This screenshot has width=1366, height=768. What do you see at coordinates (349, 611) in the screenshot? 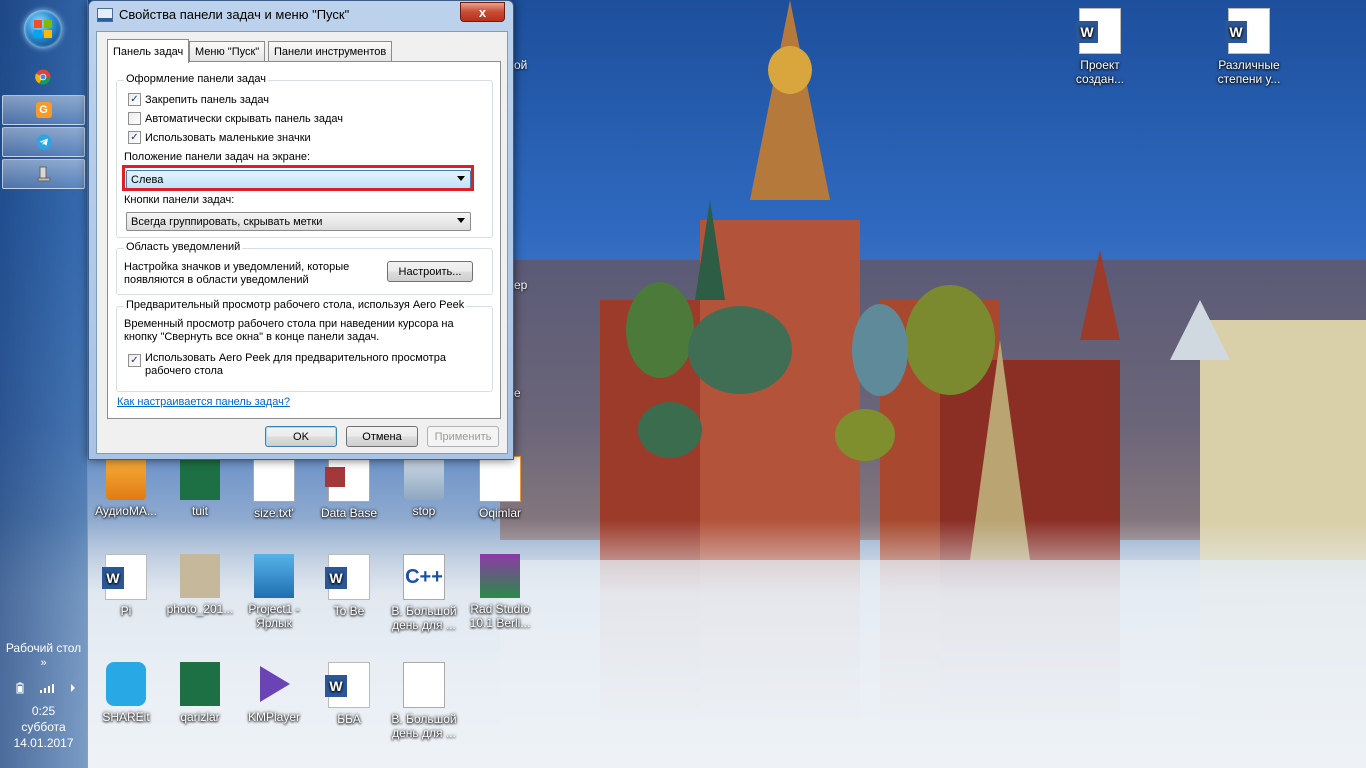
I see `desktop-icon-label: To Be` at bounding box center [349, 611].